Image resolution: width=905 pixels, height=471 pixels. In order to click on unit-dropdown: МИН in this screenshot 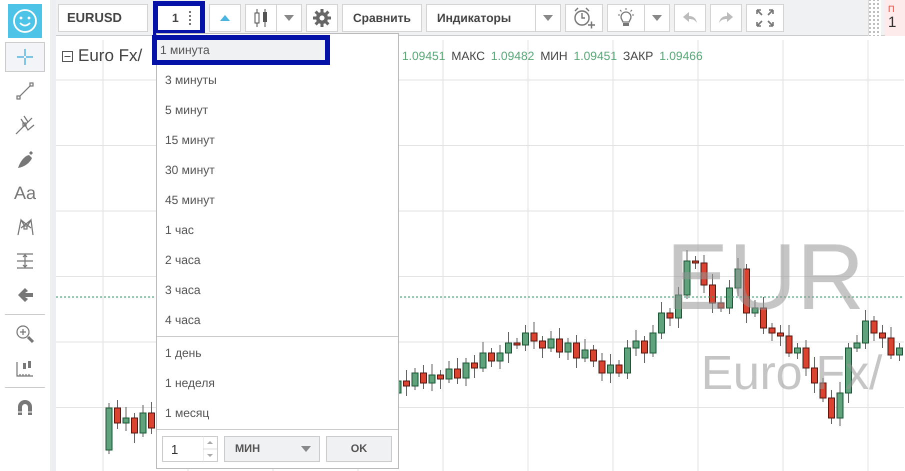, I will do `click(272, 449)`.